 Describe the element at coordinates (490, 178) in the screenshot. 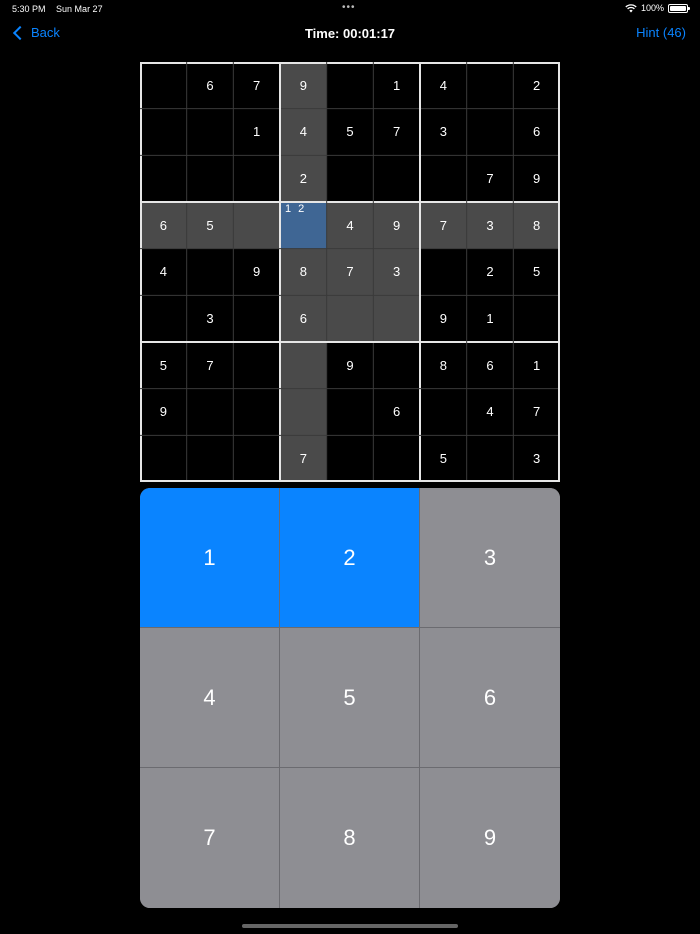

I see `cell-r3c8: 7` at that location.